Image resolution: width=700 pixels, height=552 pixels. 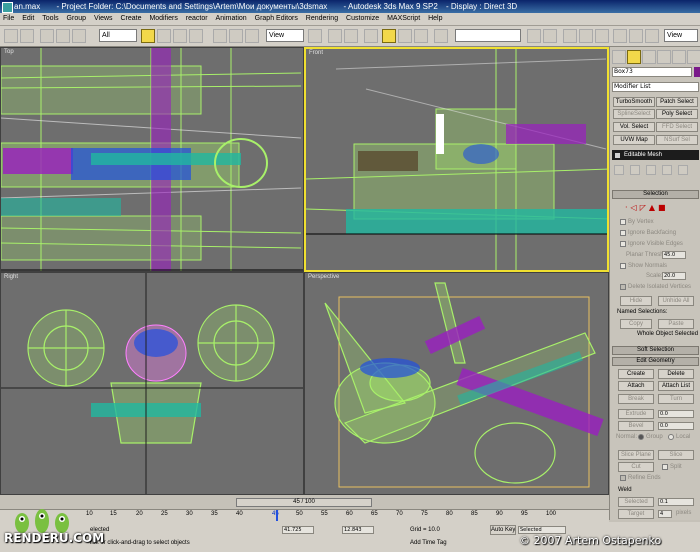 I want to click on object-color-swatch, so click(x=697, y=72).